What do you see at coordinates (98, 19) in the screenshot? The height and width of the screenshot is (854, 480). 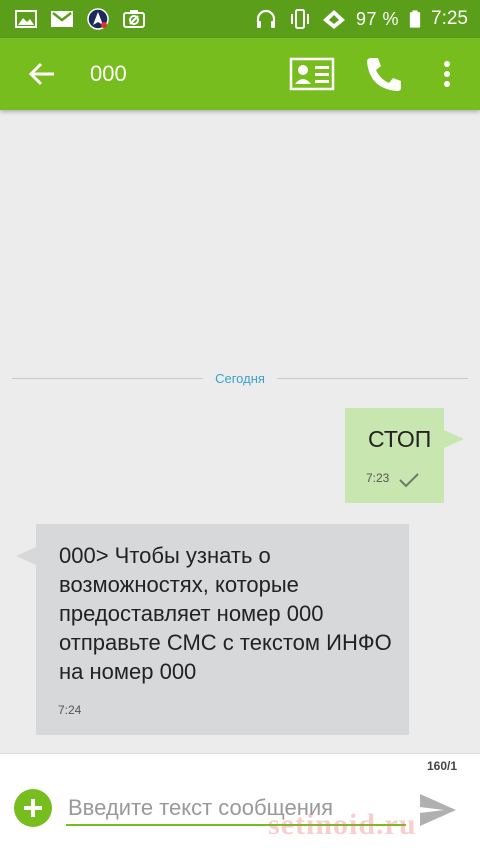 I see `navigation-app-icon` at bounding box center [98, 19].